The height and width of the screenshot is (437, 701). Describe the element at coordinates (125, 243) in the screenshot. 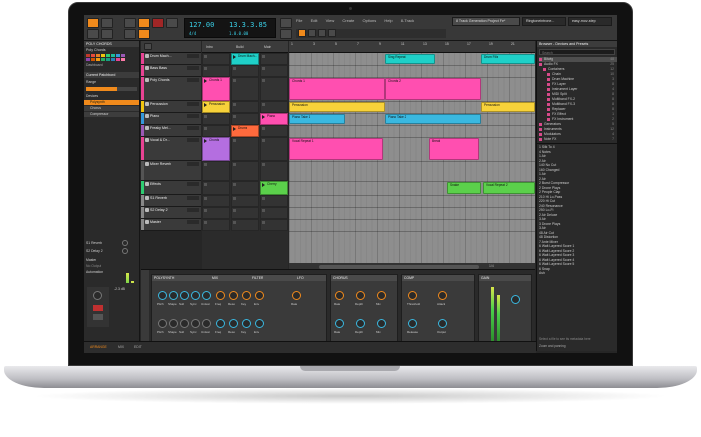

I see `send-a-knob` at that location.